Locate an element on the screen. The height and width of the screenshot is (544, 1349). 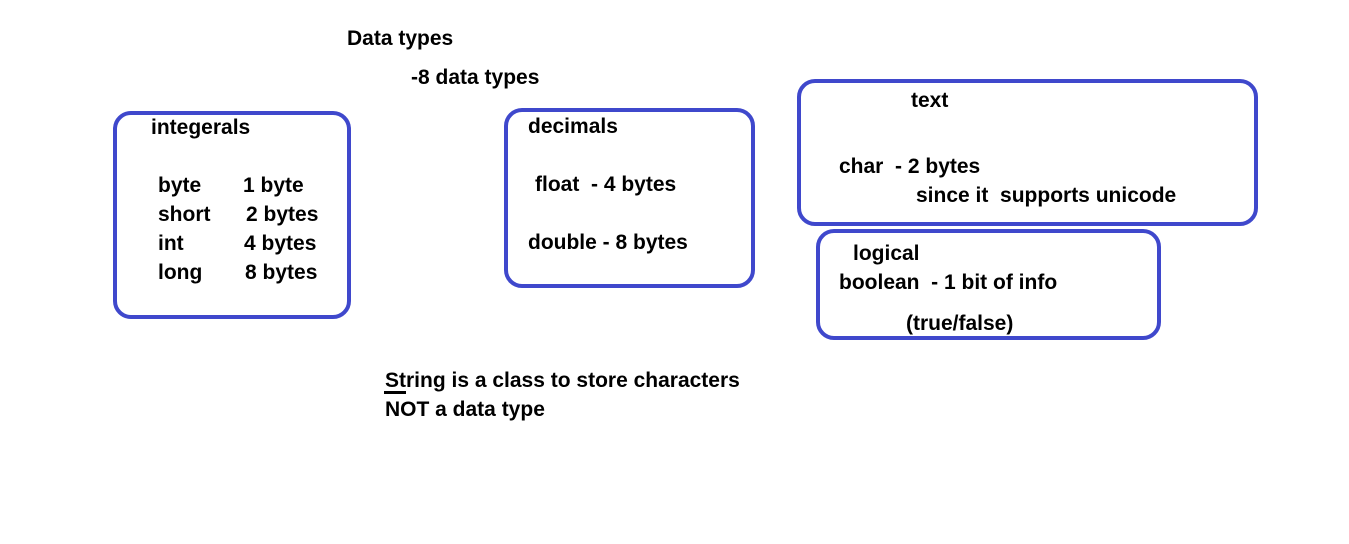
page-title: Data types is located at coordinates (400, 38).